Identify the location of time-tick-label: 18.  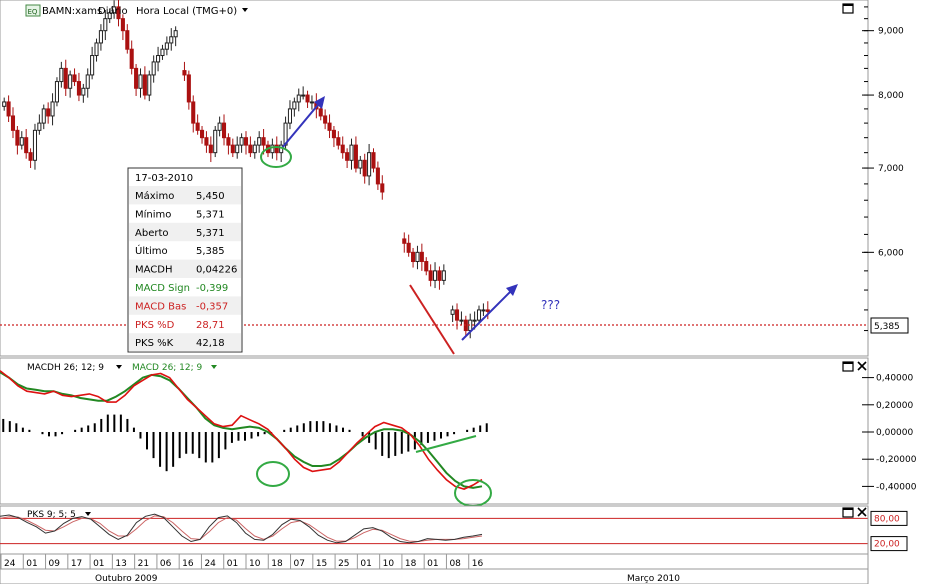
(277, 564).